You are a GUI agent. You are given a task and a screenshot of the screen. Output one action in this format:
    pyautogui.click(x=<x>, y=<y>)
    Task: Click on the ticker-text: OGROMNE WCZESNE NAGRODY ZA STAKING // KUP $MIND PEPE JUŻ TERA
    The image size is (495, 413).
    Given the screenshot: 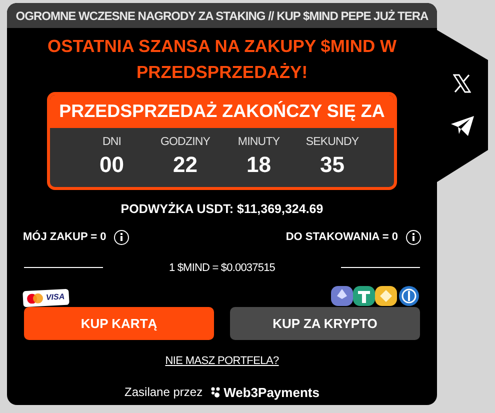 What is the action you would take?
    pyautogui.click(x=222, y=16)
    